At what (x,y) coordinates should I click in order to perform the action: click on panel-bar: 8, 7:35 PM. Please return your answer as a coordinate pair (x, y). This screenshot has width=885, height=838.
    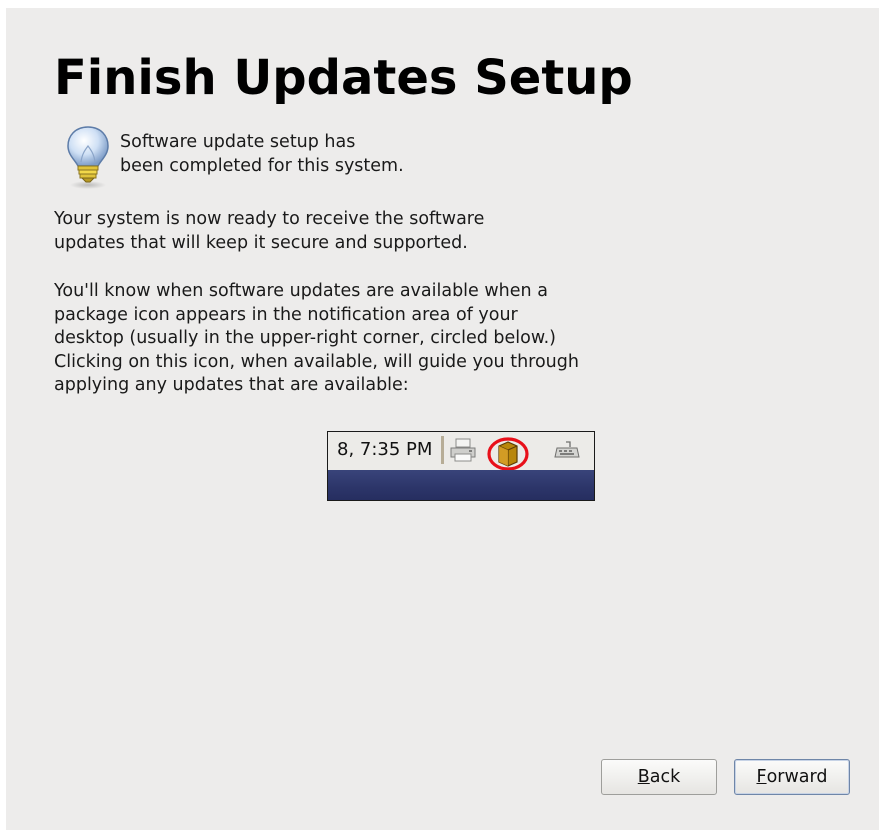
    Looking at the image, I should click on (461, 451).